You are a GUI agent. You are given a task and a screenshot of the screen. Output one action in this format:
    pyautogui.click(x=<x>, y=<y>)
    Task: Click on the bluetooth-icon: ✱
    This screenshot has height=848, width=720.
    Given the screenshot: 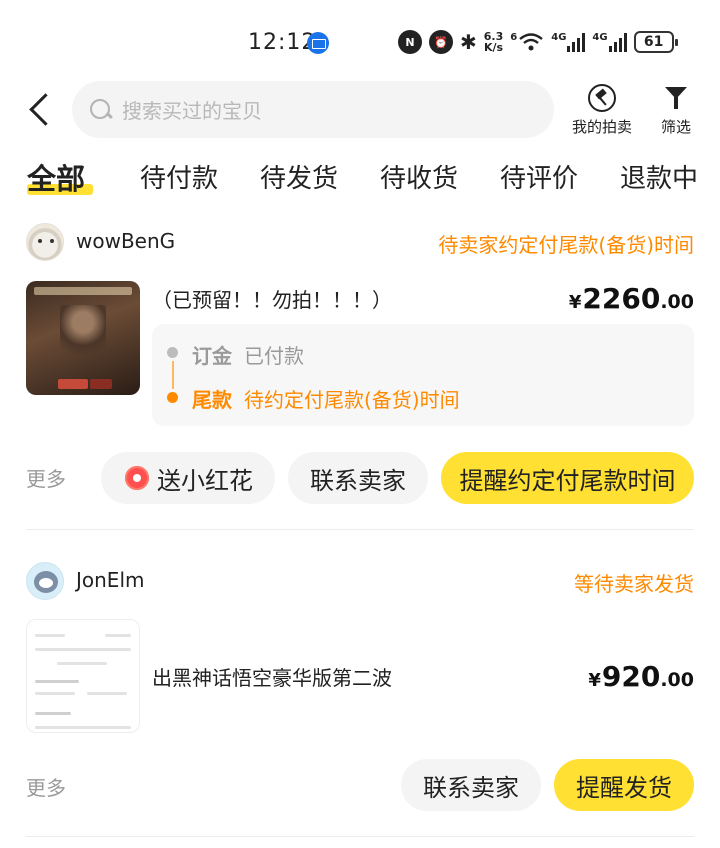 What is the action you would take?
    pyautogui.click(x=468, y=42)
    